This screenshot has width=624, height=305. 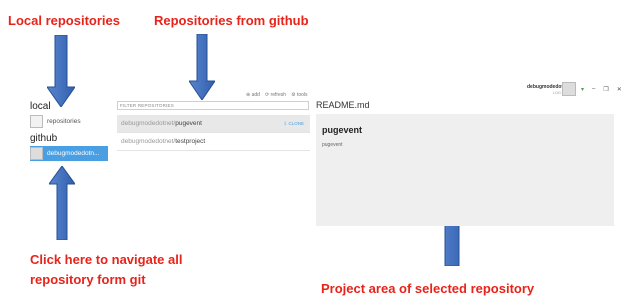 What do you see at coordinates (253, 95) in the screenshot?
I see `add-button: ⊕ add` at bounding box center [253, 95].